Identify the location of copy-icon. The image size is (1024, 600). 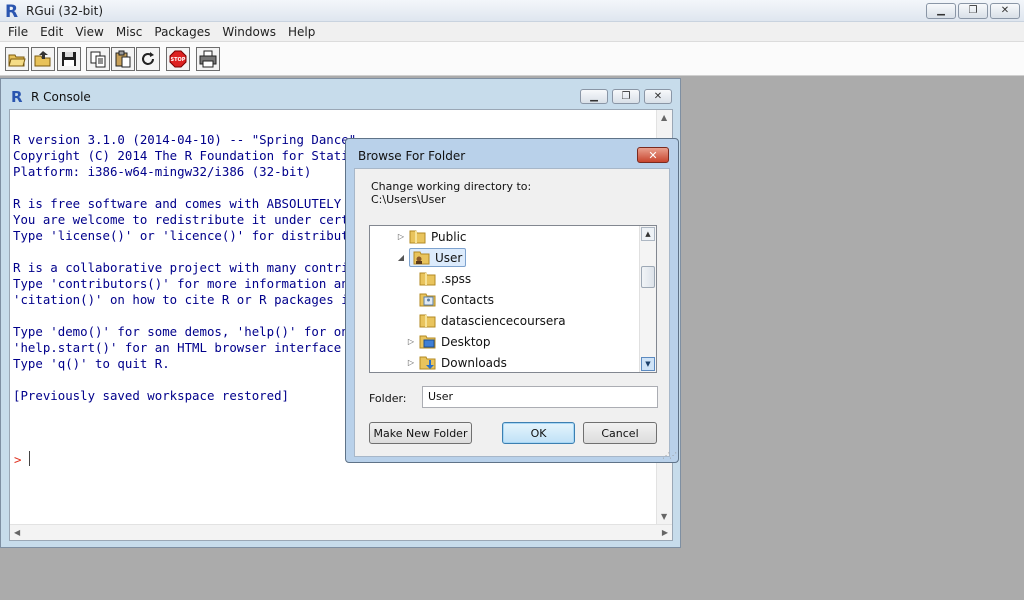
(98, 59).